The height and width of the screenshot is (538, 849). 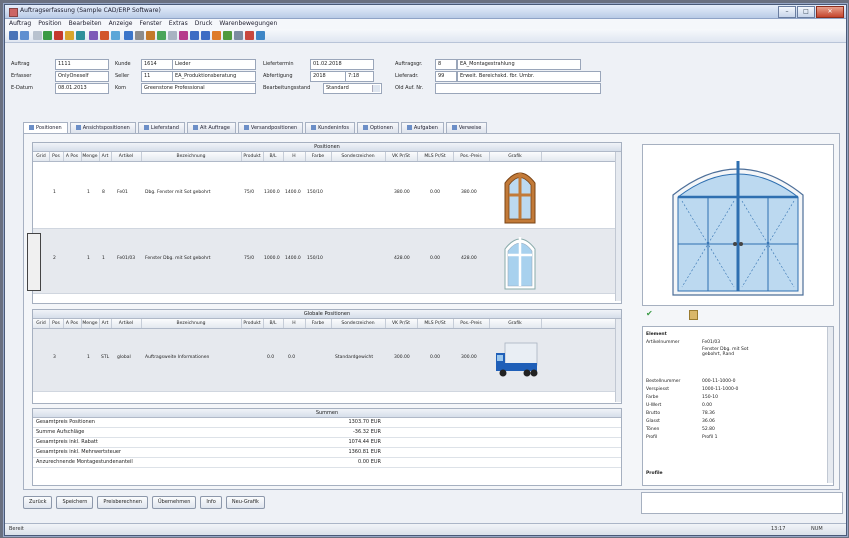 What do you see at coordinates (93, 35) in the screenshot?
I see `print-icon` at bounding box center [93, 35].